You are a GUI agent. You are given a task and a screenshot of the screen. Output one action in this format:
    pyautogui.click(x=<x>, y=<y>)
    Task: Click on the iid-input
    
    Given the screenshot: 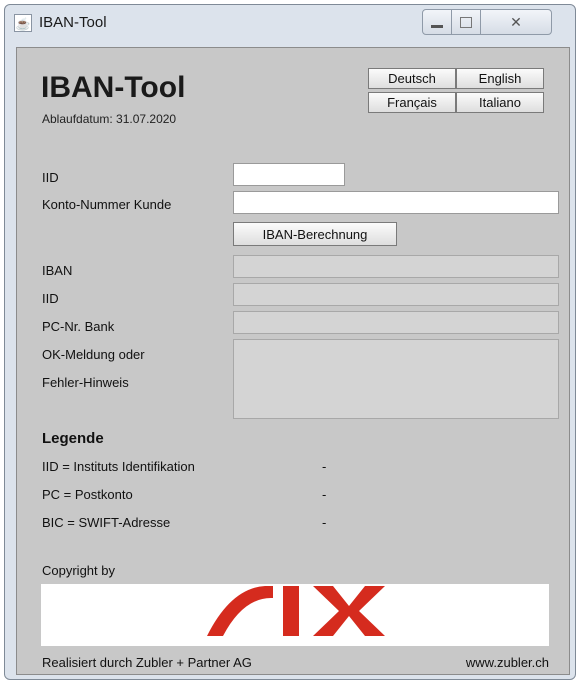 What is the action you would take?
    pyautogui.click(x=289, y=174)
    